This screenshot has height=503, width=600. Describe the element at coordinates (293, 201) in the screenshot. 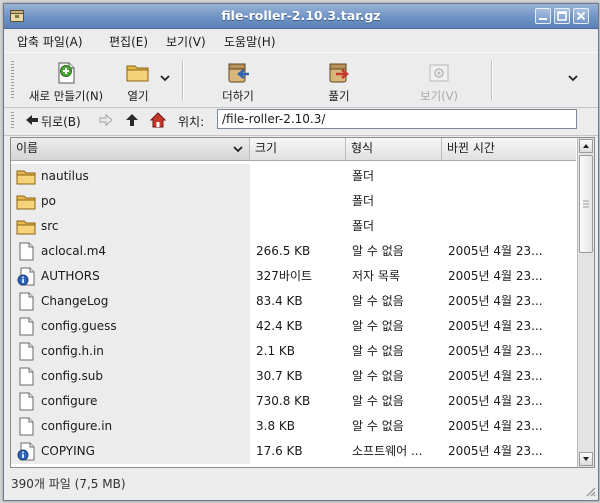

I see `table-row: po 폴더` at that location.